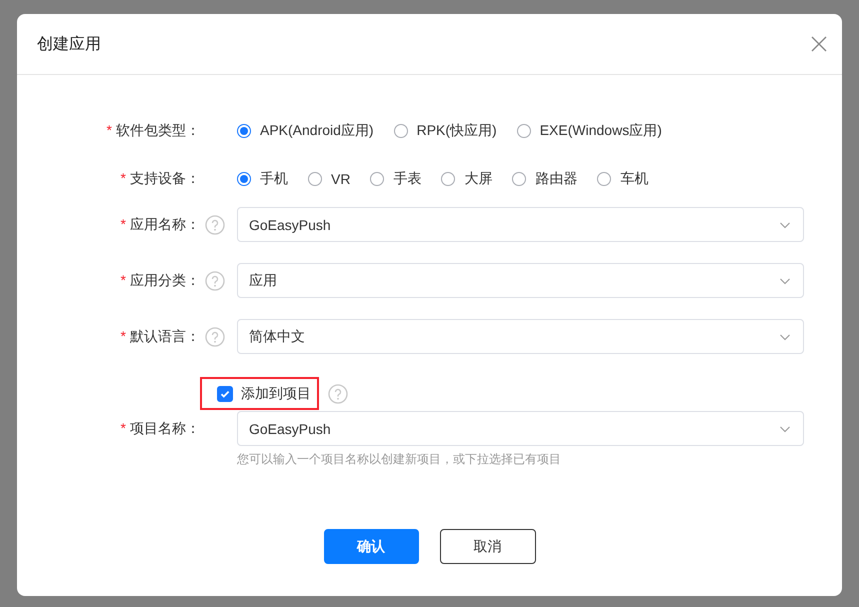 This screenshot has width=859, height=607. I want to click on field-label: * 支持设备：, so click(160, 179).